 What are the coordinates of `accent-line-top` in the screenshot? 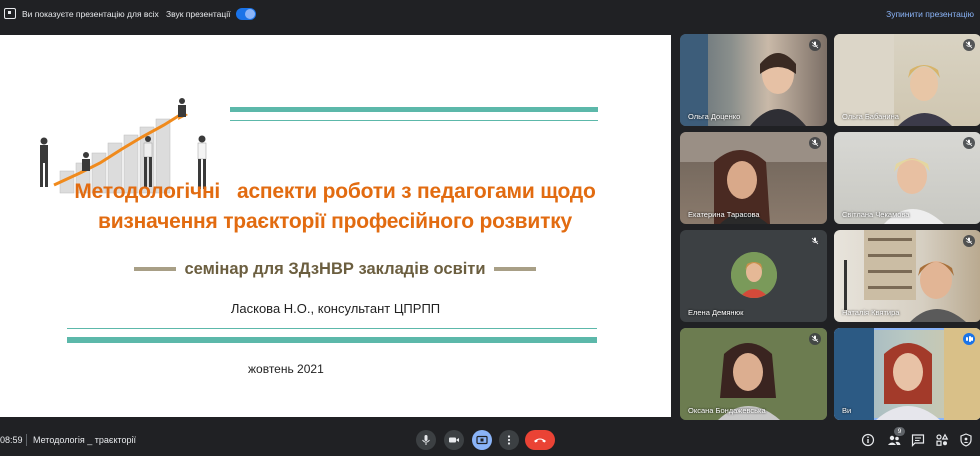 It's located at (414, 120).